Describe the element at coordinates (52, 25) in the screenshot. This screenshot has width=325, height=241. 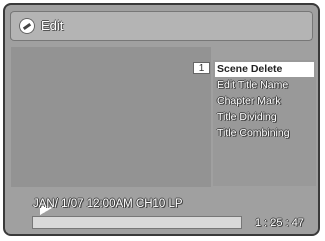
I see `screen-title: Edit` at that location.